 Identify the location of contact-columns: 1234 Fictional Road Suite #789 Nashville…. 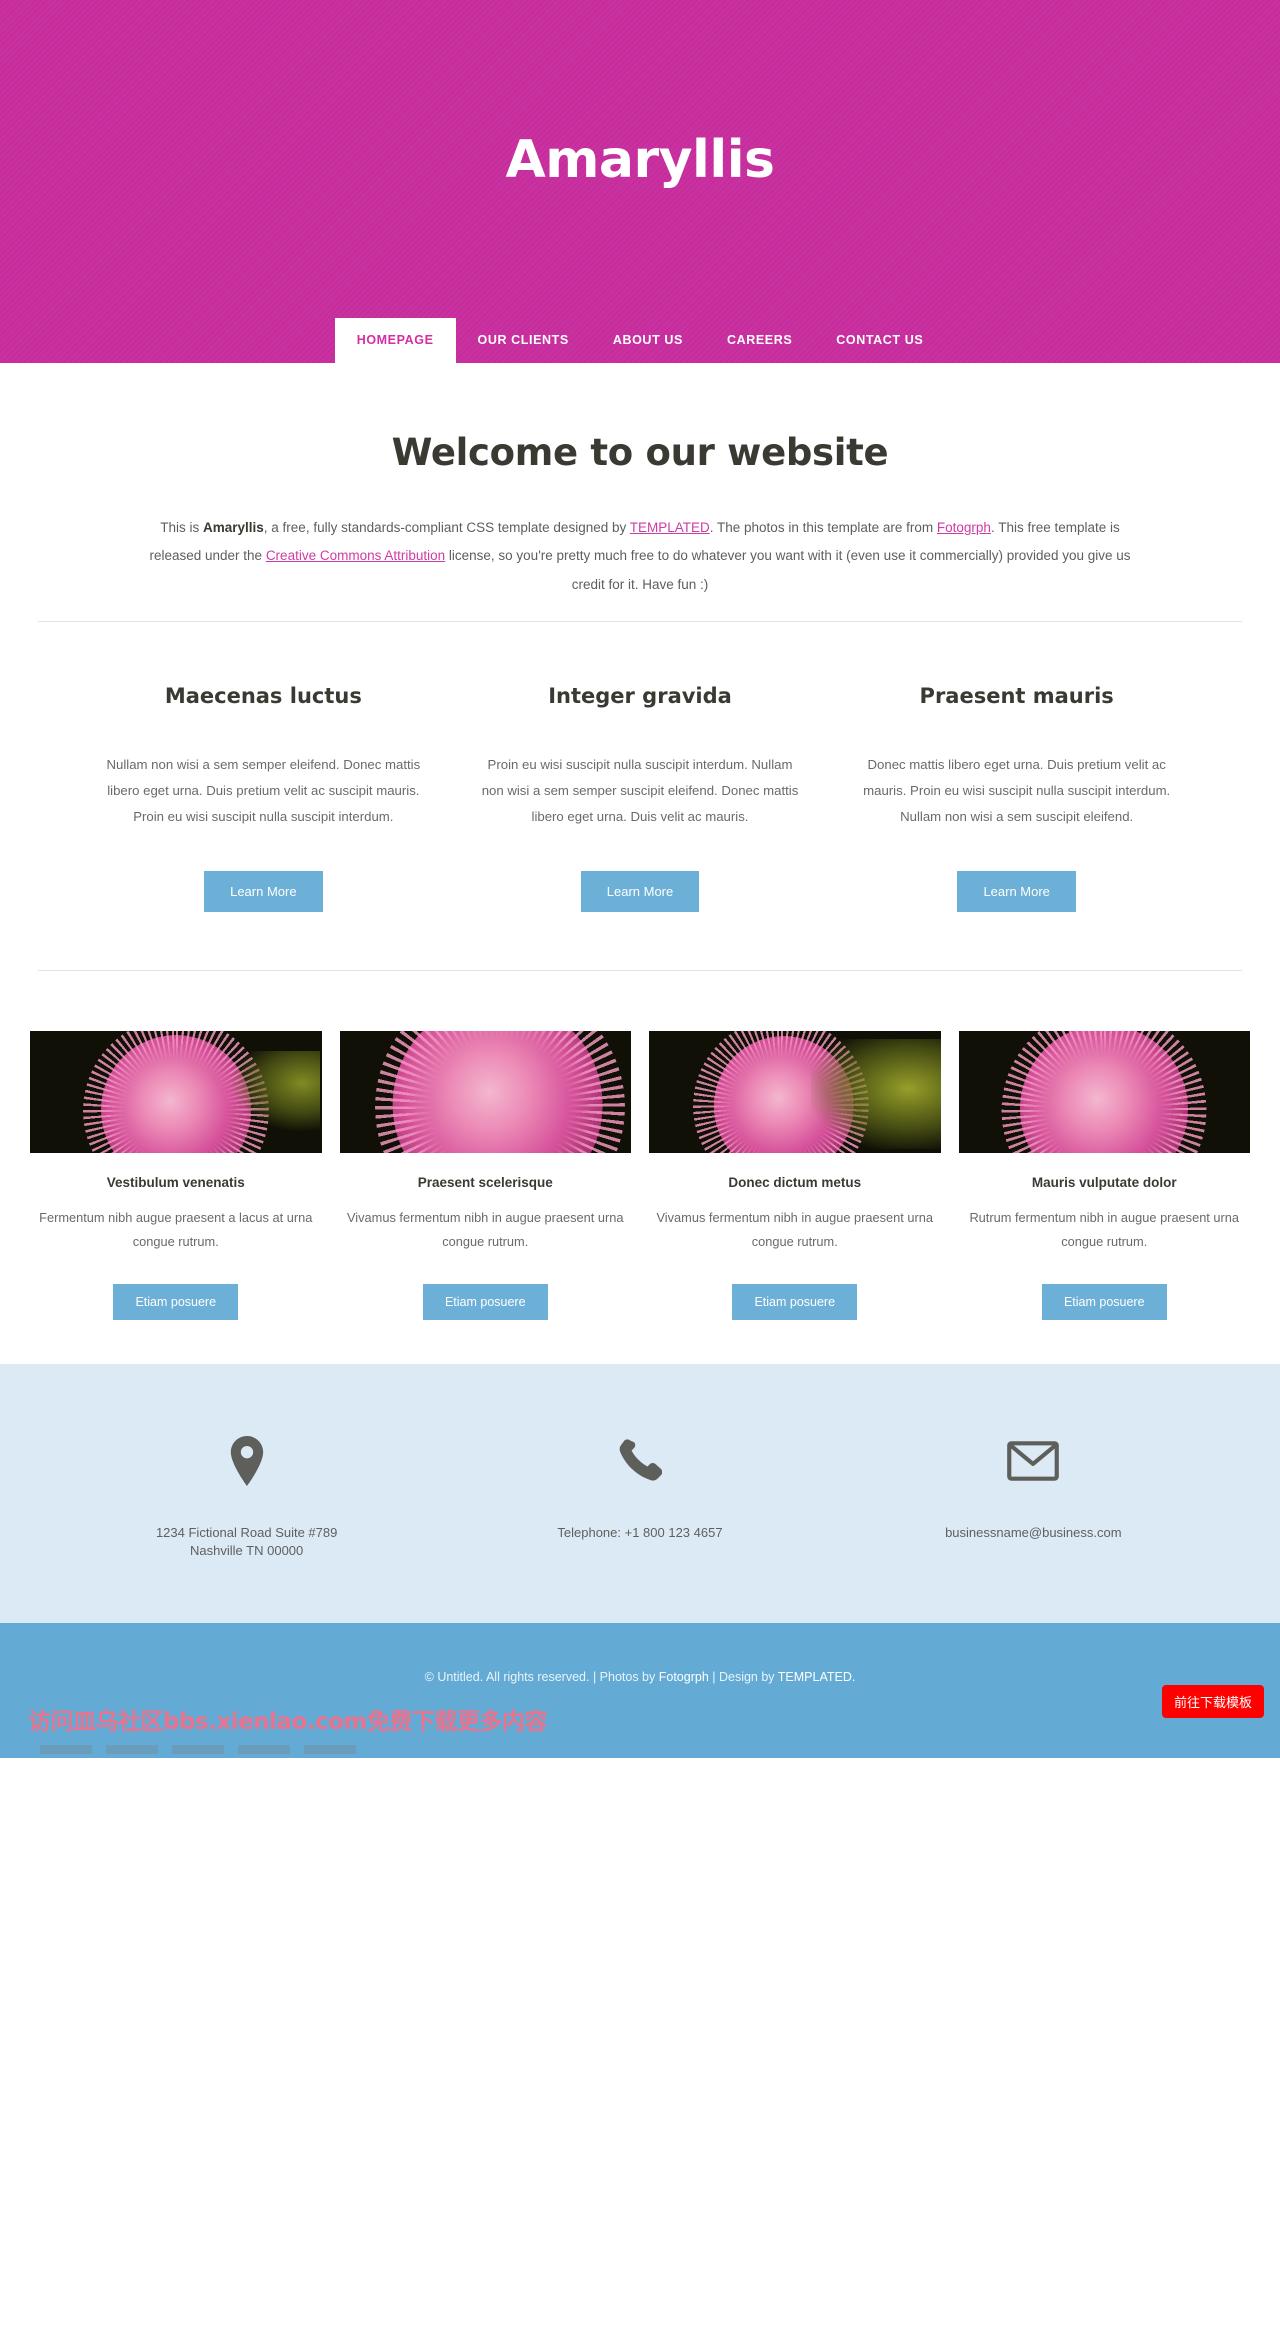
(640, 1497).